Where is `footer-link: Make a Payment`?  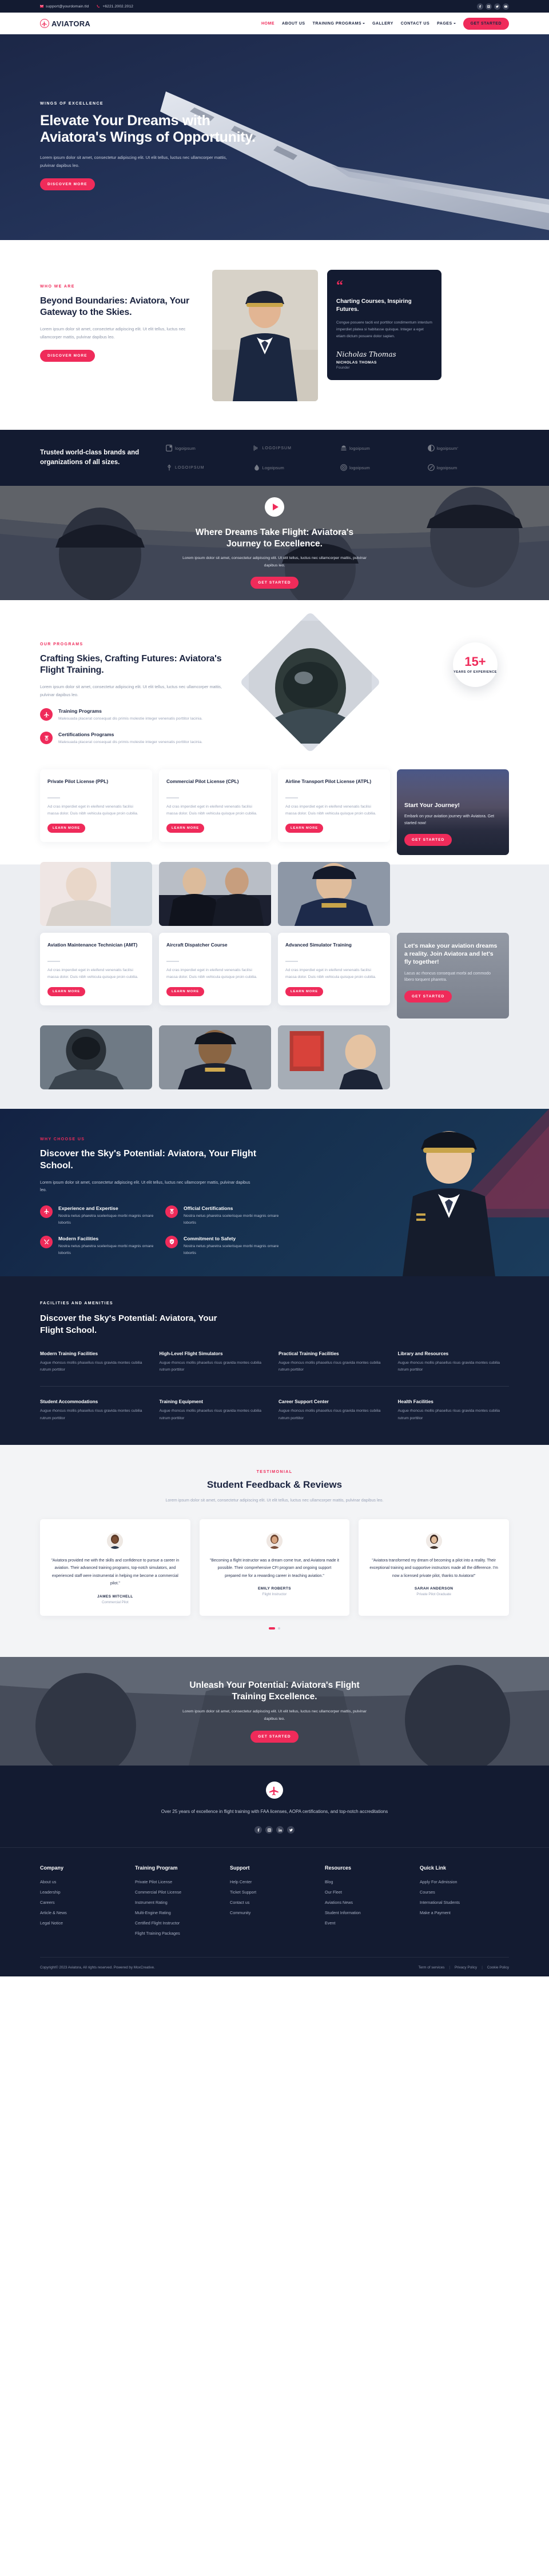
footer-link: Make a Payment is located at coordinates (464, 1912).